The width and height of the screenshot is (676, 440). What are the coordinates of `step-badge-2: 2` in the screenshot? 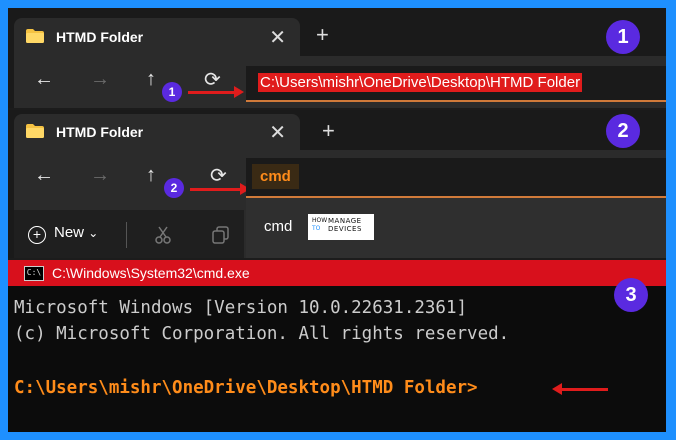 It's located at (623, 131).